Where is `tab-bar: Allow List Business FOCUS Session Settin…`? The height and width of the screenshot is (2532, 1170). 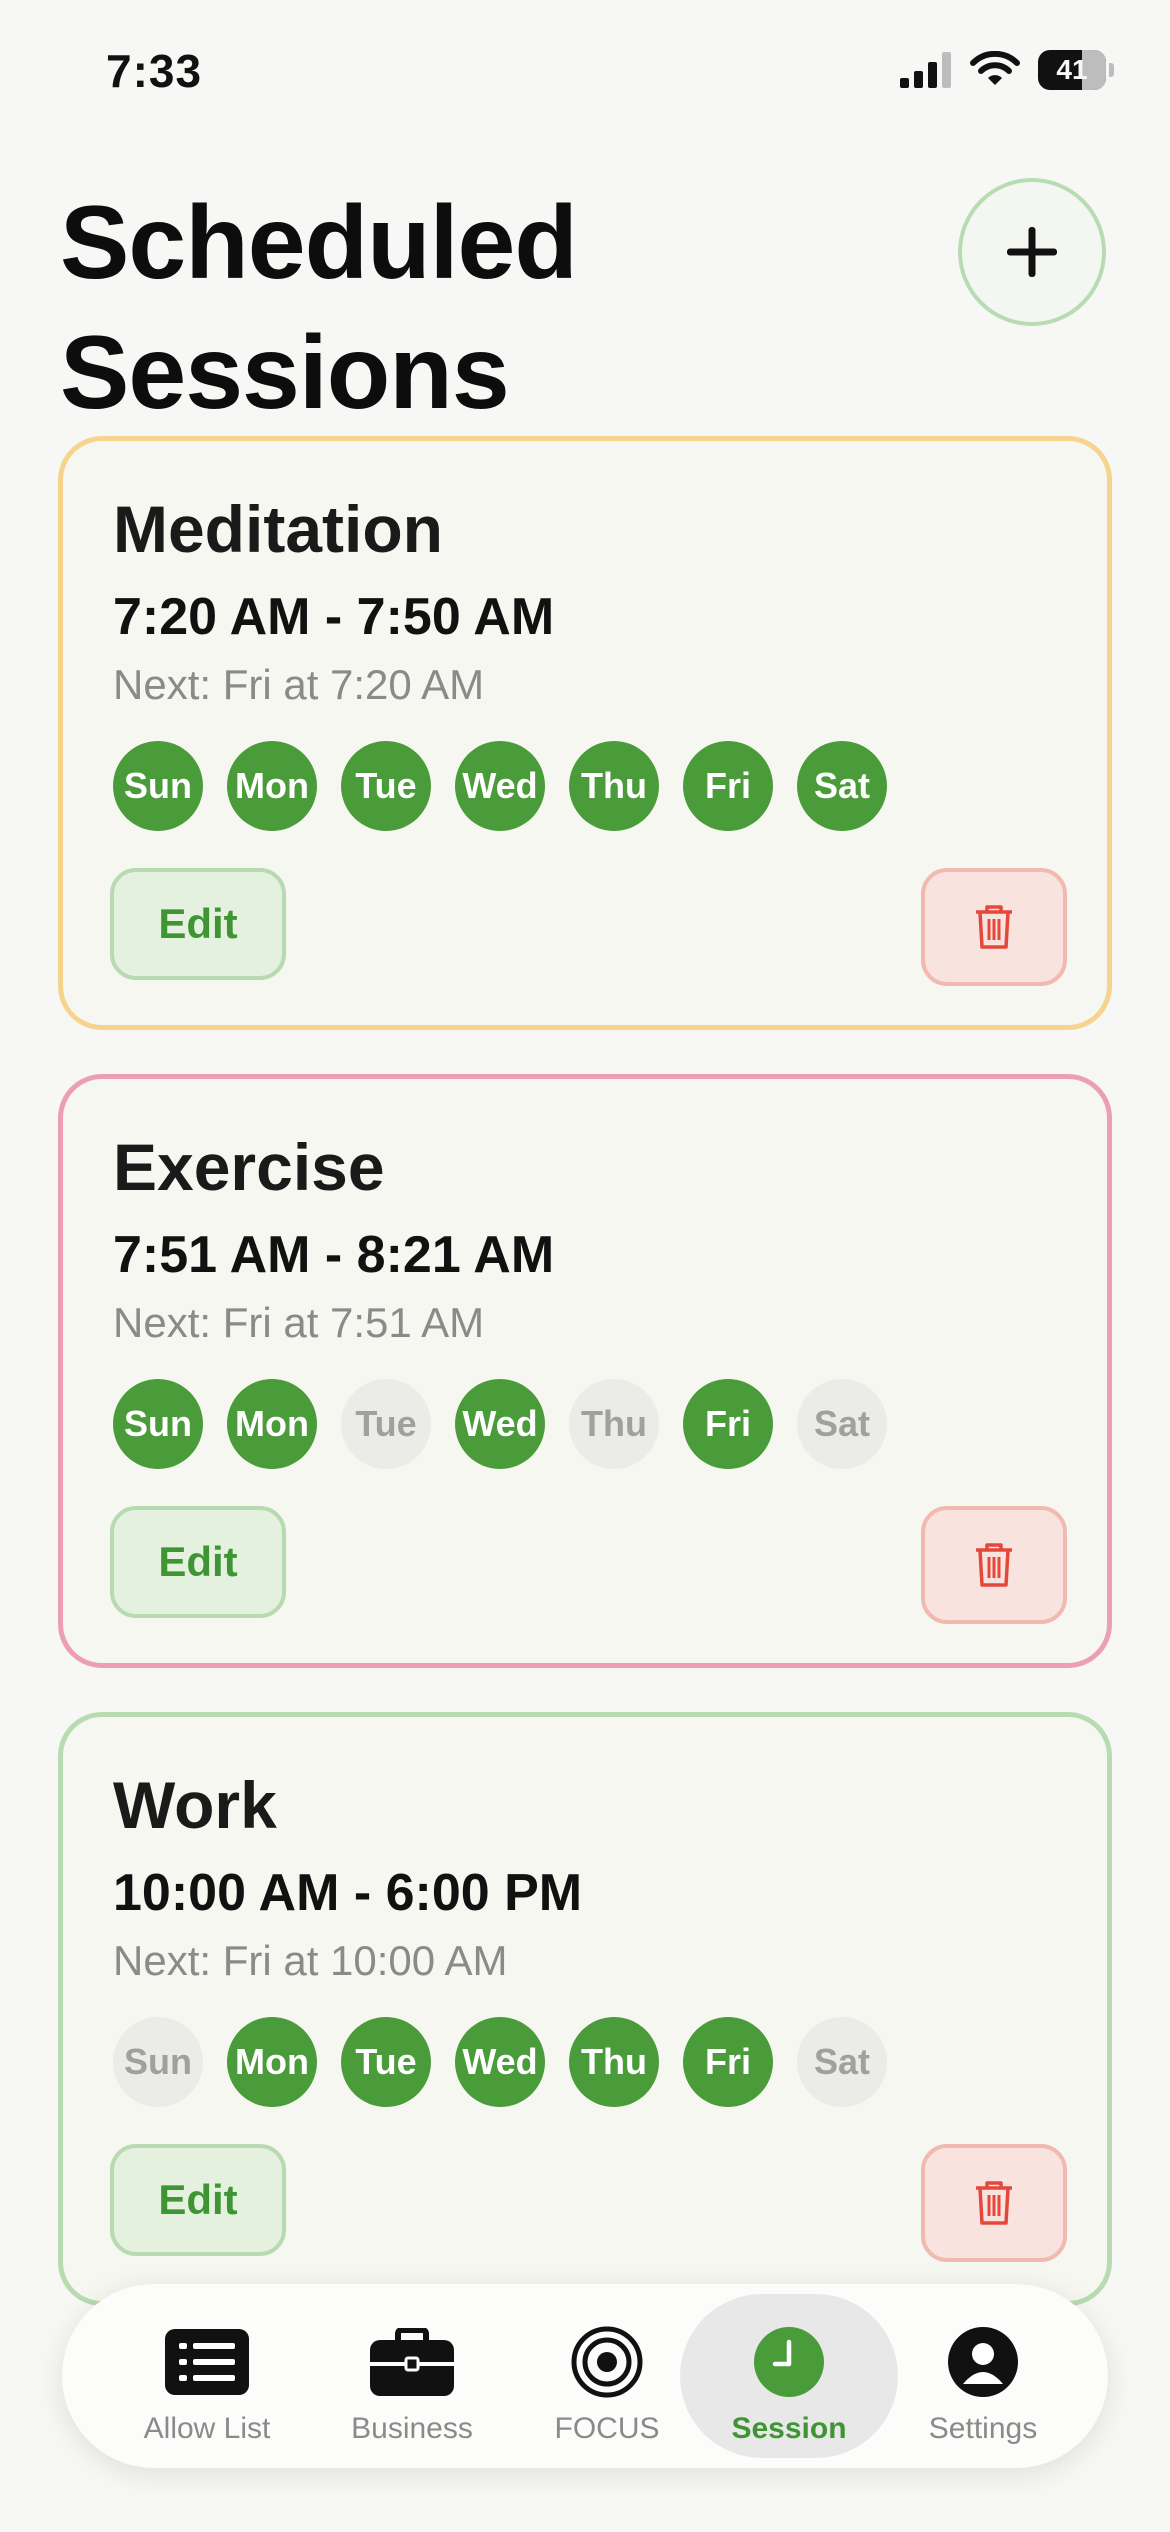 tab-bar: Allow List Business FOCUS Session Settin… is located at coordinates (585, 2376).